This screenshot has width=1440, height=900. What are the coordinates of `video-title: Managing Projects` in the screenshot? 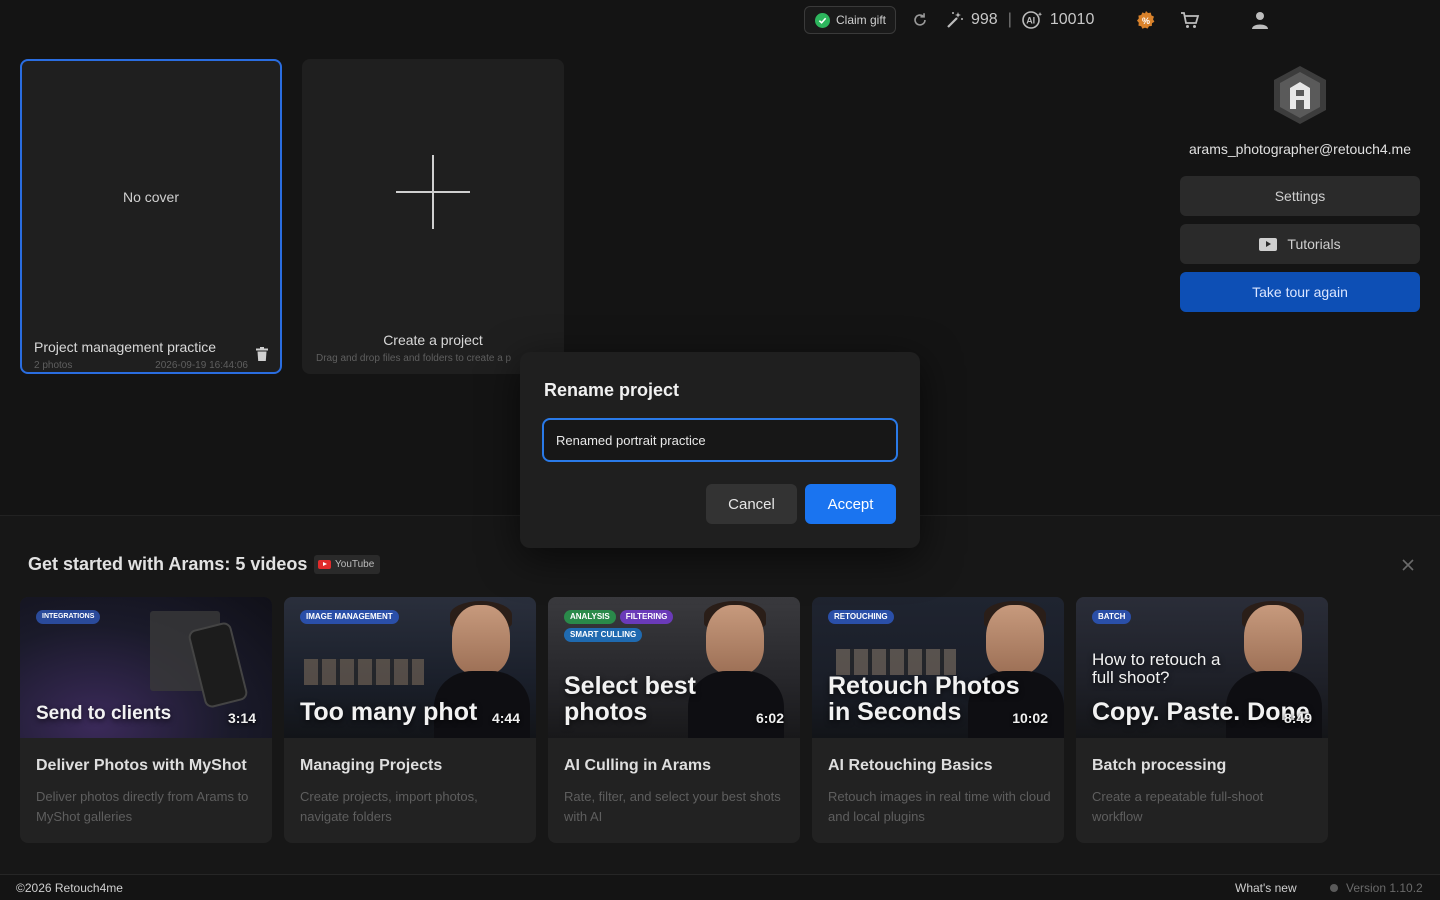 It's located at (371, 765).